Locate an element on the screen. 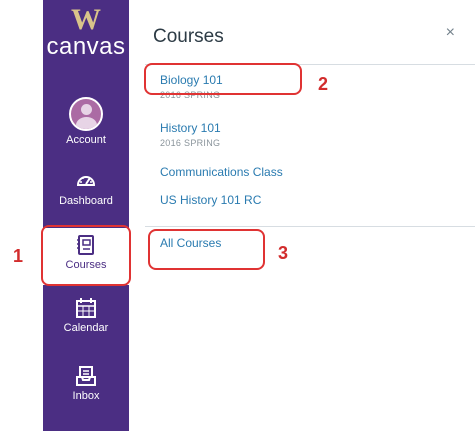 Image resolution: width=475 pixels, height=431 pixels. nav-item-inbox-label: Inbox is located at coordinates (86, 396).